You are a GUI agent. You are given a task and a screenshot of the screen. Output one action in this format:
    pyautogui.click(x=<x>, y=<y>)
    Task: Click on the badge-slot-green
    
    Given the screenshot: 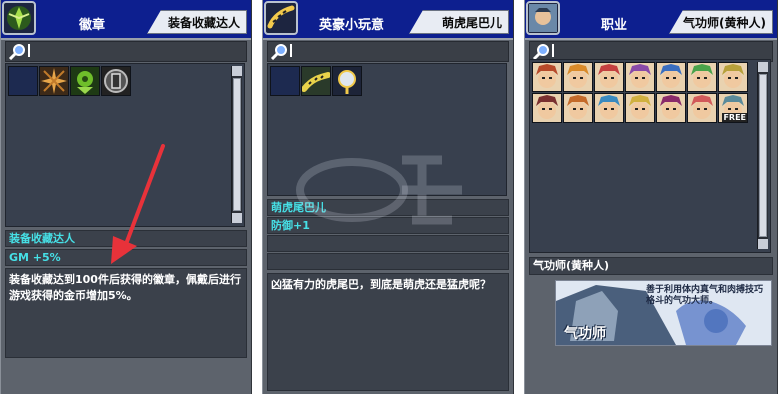 What is the action you would take?
    pyautogui.click(x=85, y=81)
    